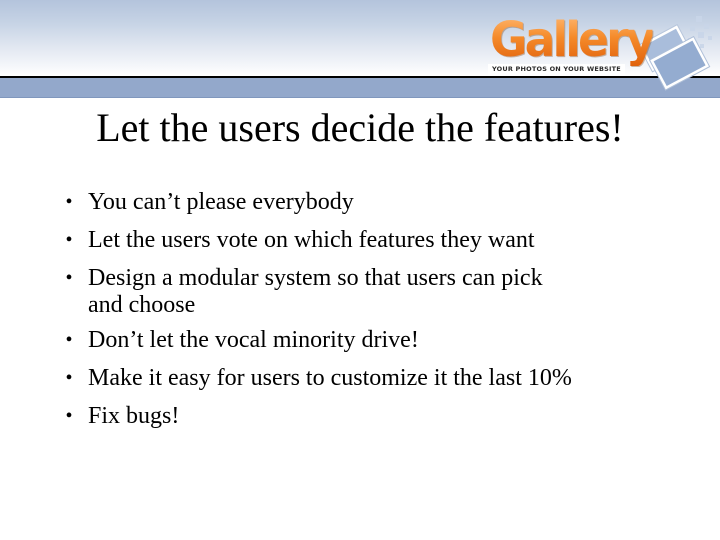 This screenshot has height=540, width=720. I want to click on bullet-text: Don’t let the vocal minority drive!, so click(253, 340).